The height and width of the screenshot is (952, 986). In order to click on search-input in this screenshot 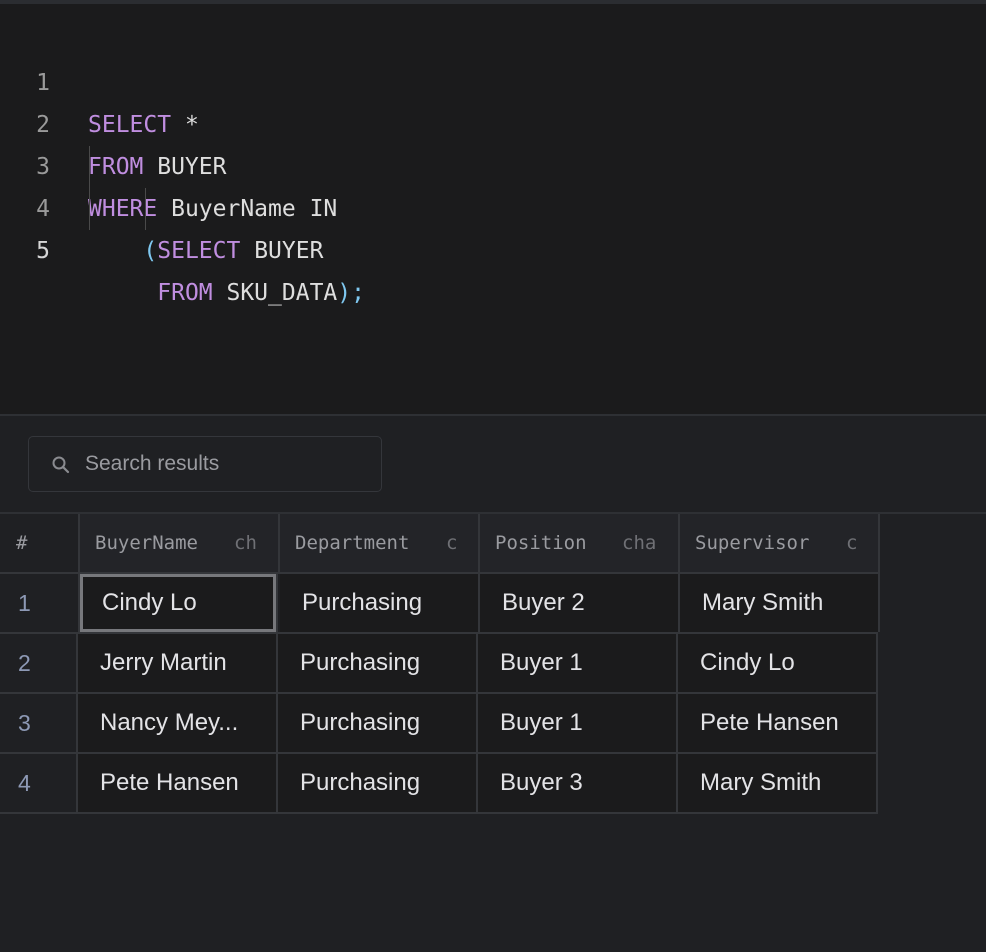, I will do `click(225, 463)`.